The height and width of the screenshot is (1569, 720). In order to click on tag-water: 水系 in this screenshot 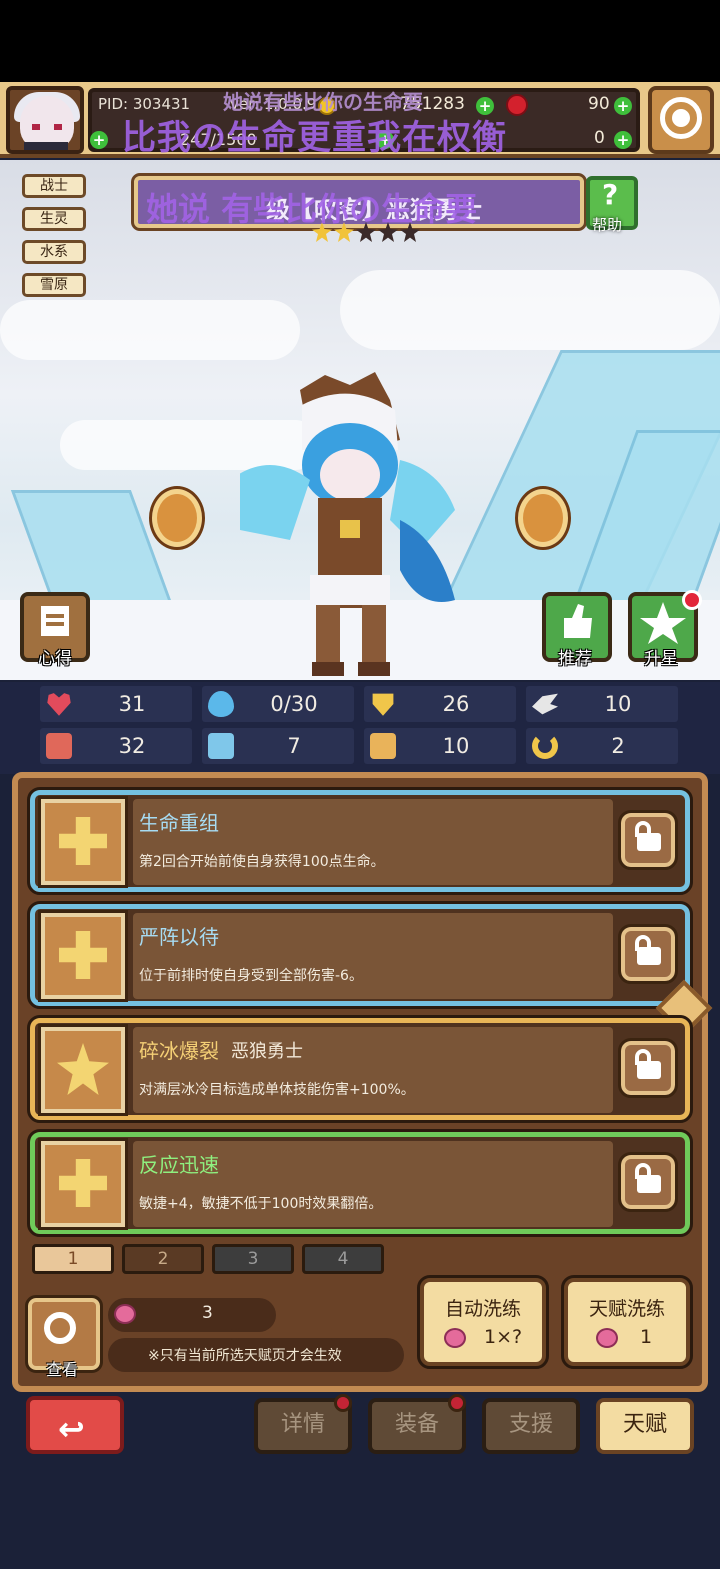, I will do `click(54, 252)`.